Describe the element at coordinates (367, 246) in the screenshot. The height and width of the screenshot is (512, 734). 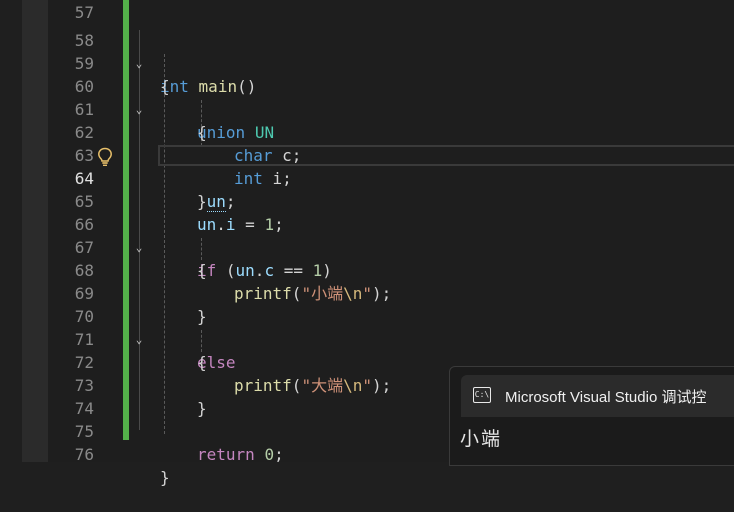
I see `code-line: 67 {` at that location.